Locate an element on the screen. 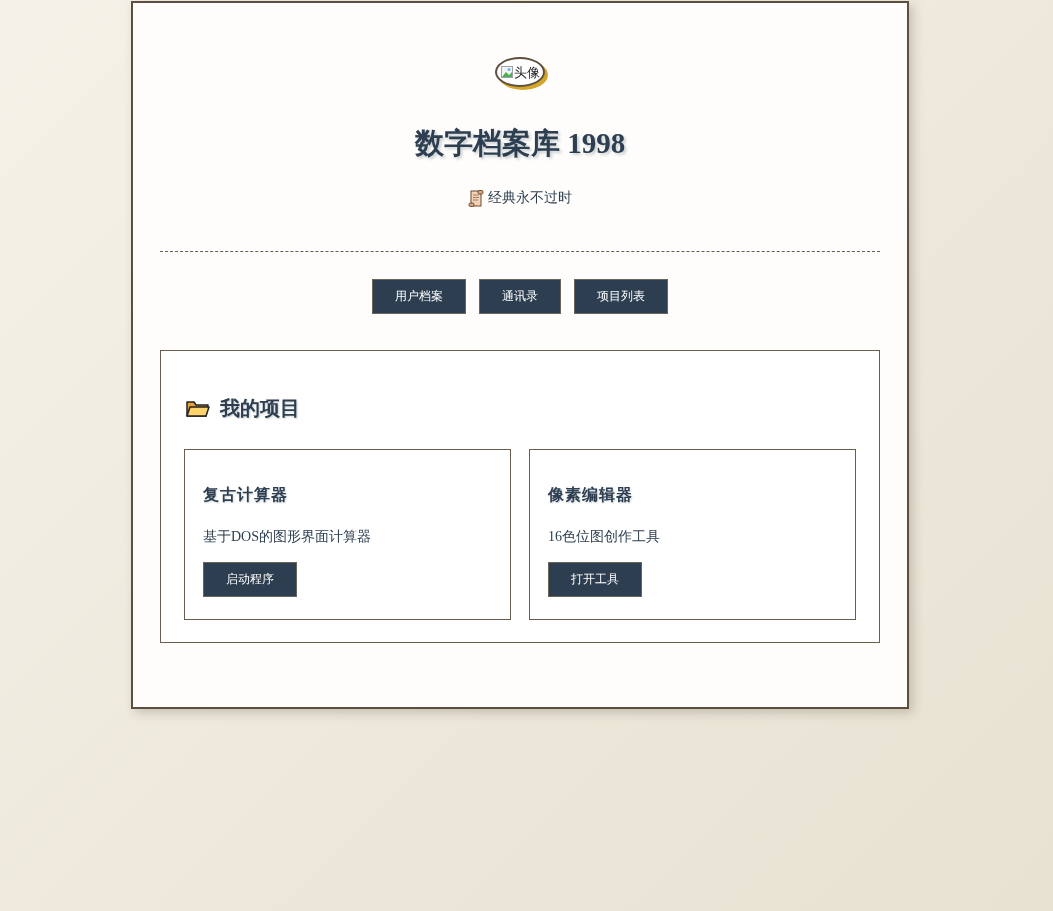 The width and height of the screenshot is (1053, 911). avatar-alt-text: 头像 is located at coordinates (526, 72).